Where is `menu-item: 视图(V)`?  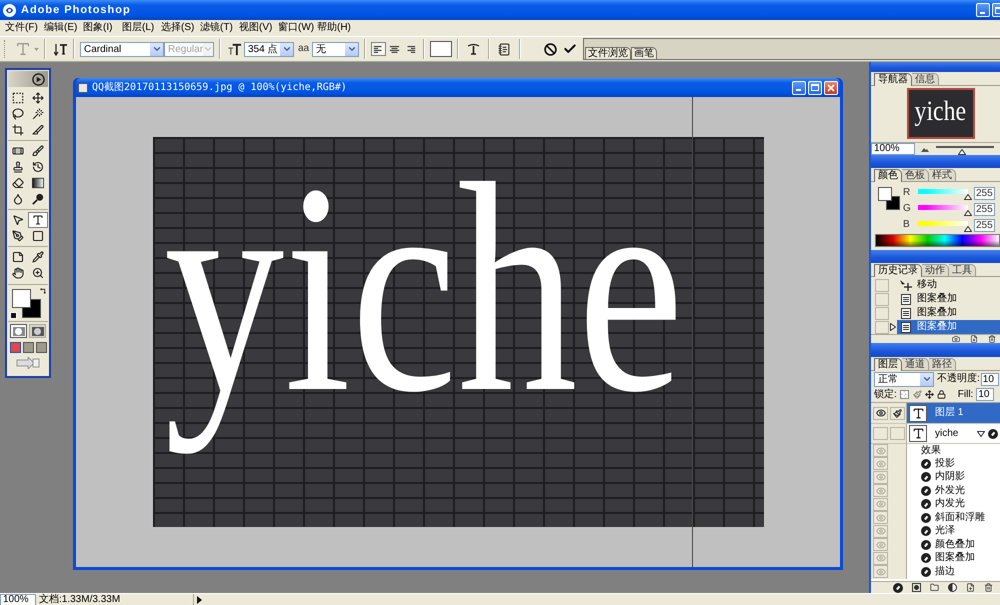 menu-item: 视图(V) is located at coordinates (257, 28).